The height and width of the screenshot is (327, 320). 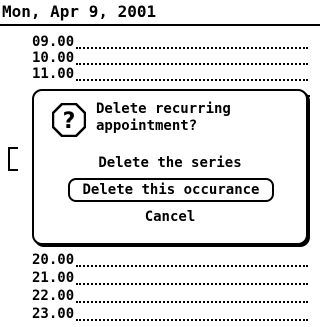 I want to click on time-slot-row: 09.00, so click(x=160, y=42).